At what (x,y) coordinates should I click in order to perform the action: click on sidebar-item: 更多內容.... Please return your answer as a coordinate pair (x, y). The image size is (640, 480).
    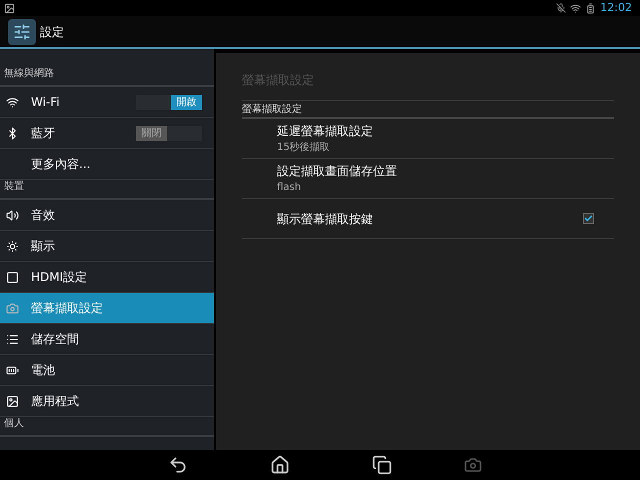
    Looking at the image, I should click on (107, 164).